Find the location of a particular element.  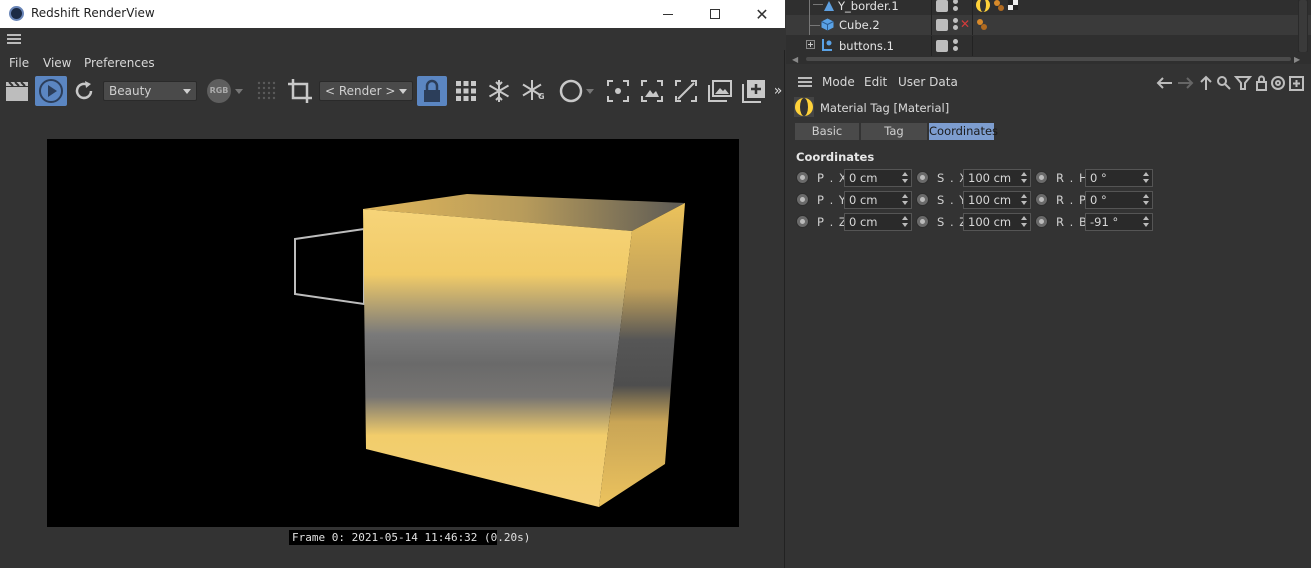

snowflake-g-label: G is located at coordinates (541, 96).